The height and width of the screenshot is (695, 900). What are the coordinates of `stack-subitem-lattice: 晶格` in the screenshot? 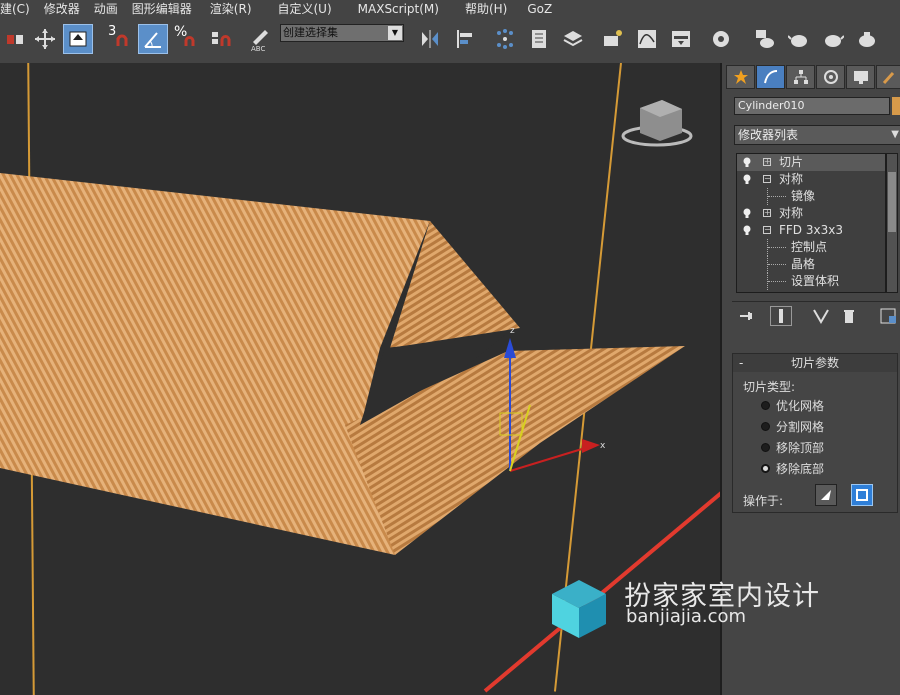 It's located at (811, 264).